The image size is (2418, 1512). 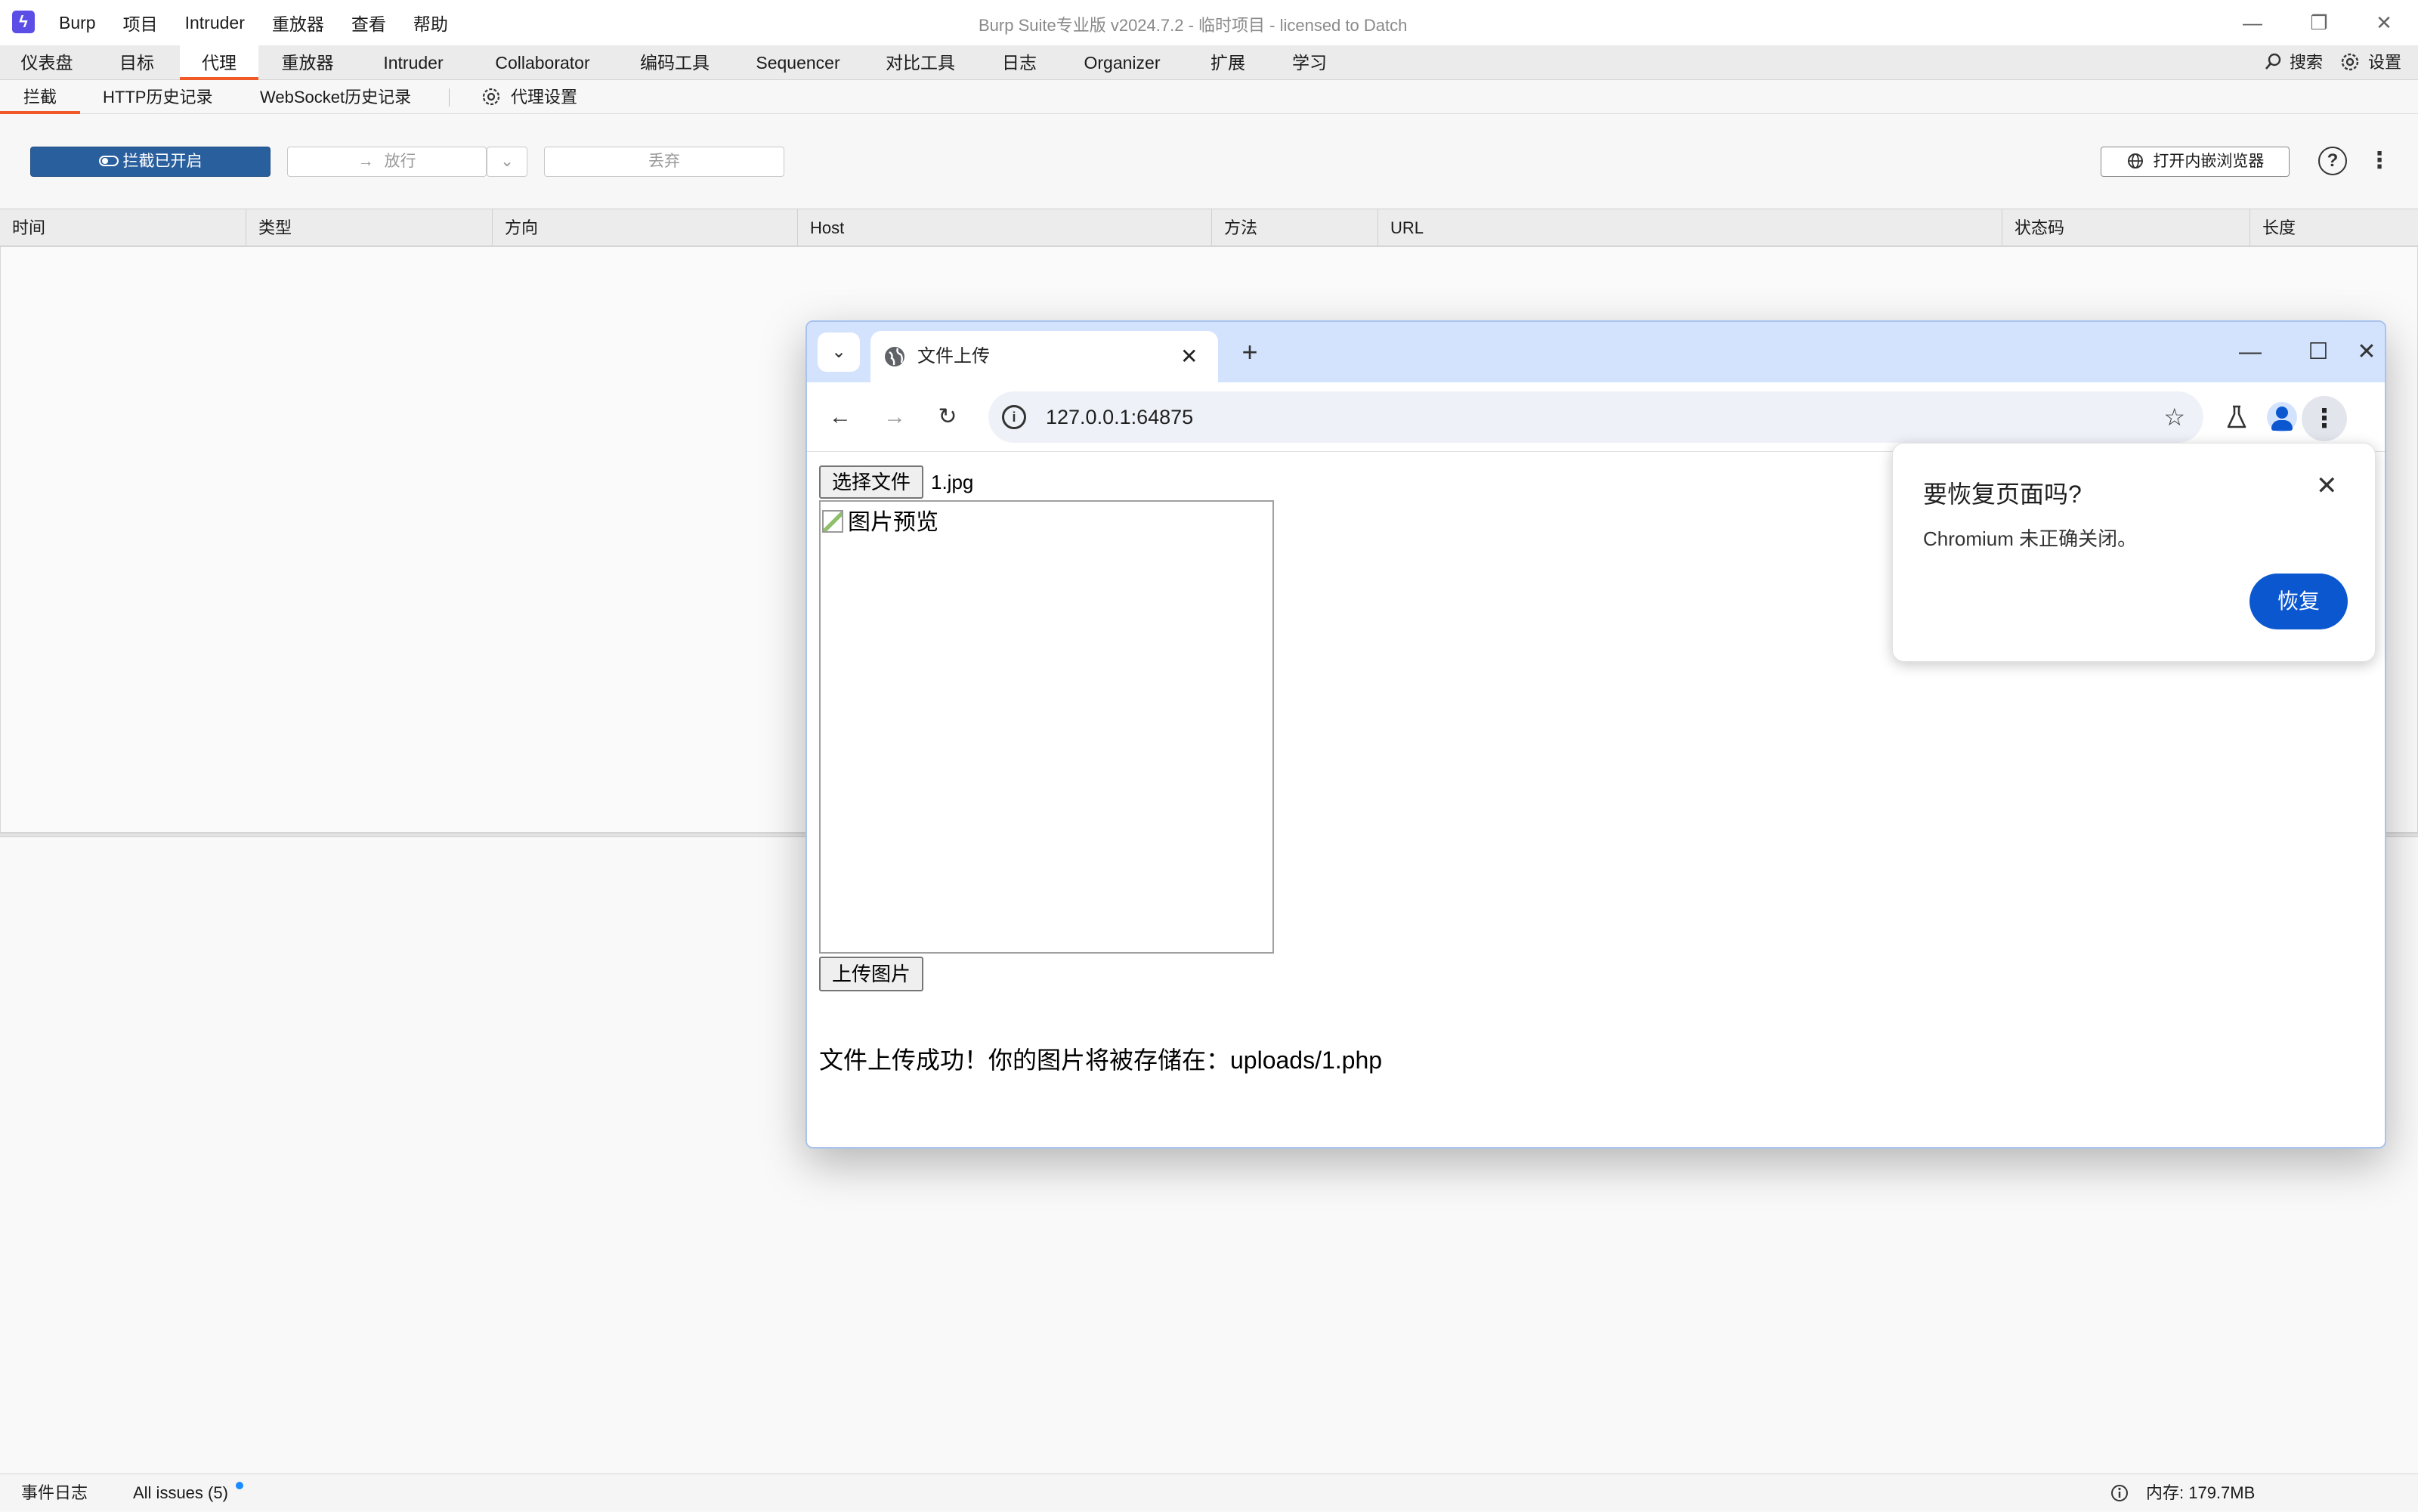 What do you see at coordinates (1596, 417) in the screenshot?
I see `address-bar: i 127.0.0.1:64875 ☆` at bounding box center [1596, 417].